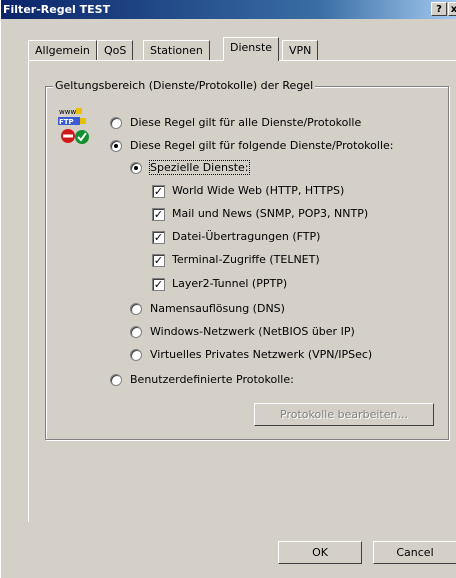 This screenshot has width=456, height=578. I want to click on tab-qos: QoS, so click(115, 50).